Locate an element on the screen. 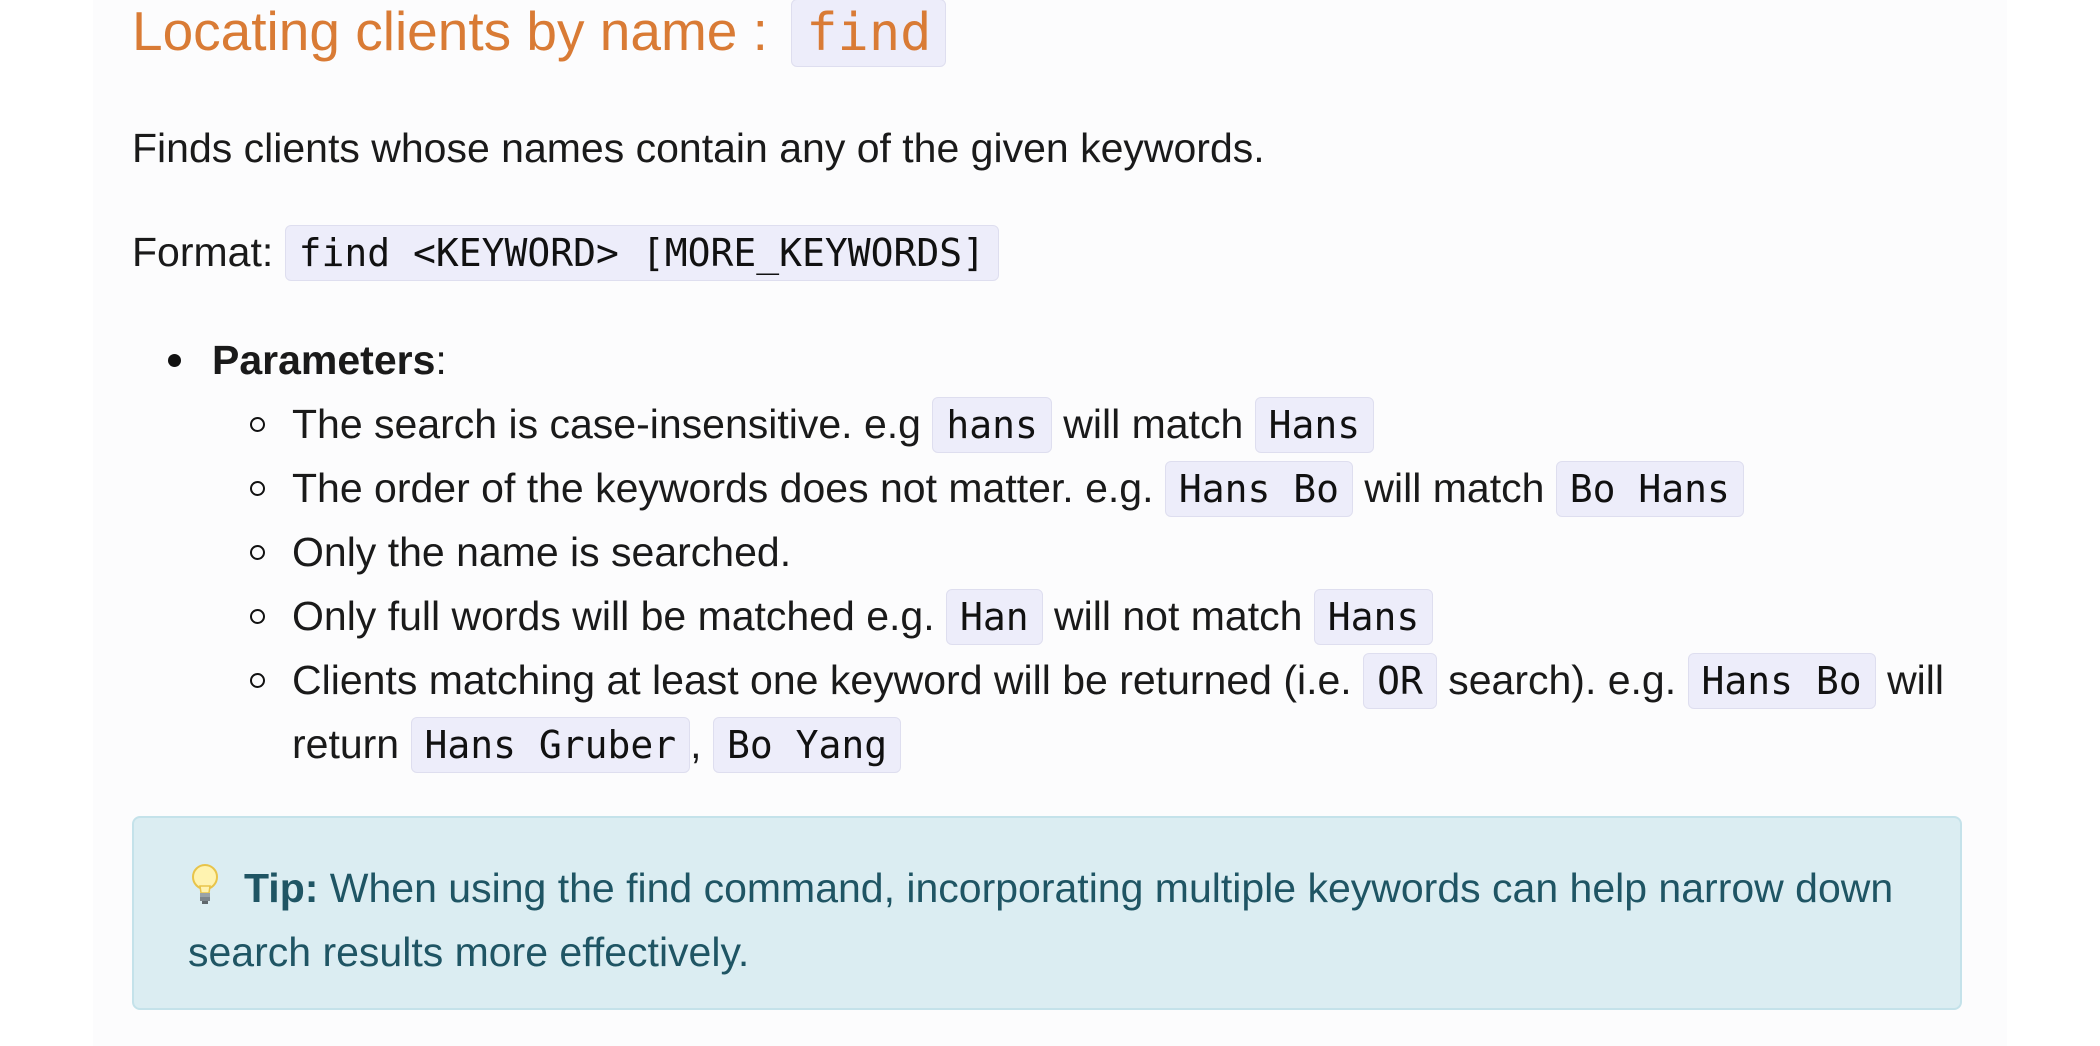  parameters-title: Parameters is located at coordinates (324, 360).